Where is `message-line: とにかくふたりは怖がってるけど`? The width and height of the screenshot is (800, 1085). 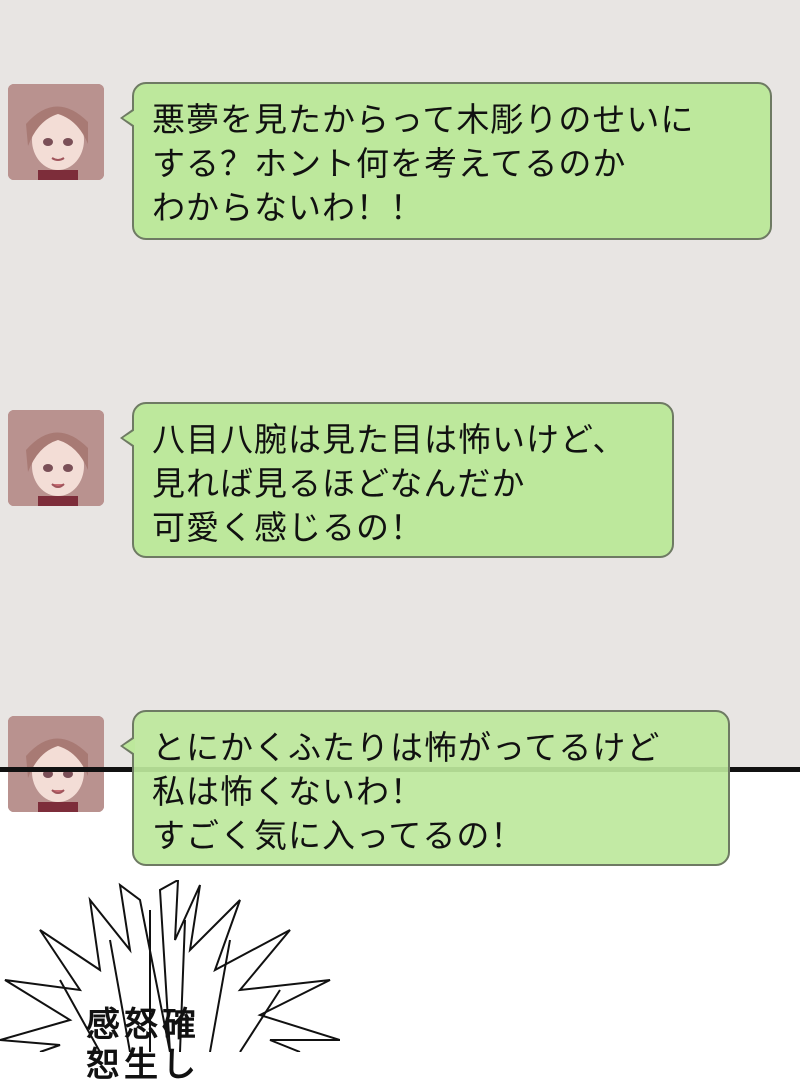
message-line: とにかくふたりは怖がってるけど is located at coordinates (406, 747).